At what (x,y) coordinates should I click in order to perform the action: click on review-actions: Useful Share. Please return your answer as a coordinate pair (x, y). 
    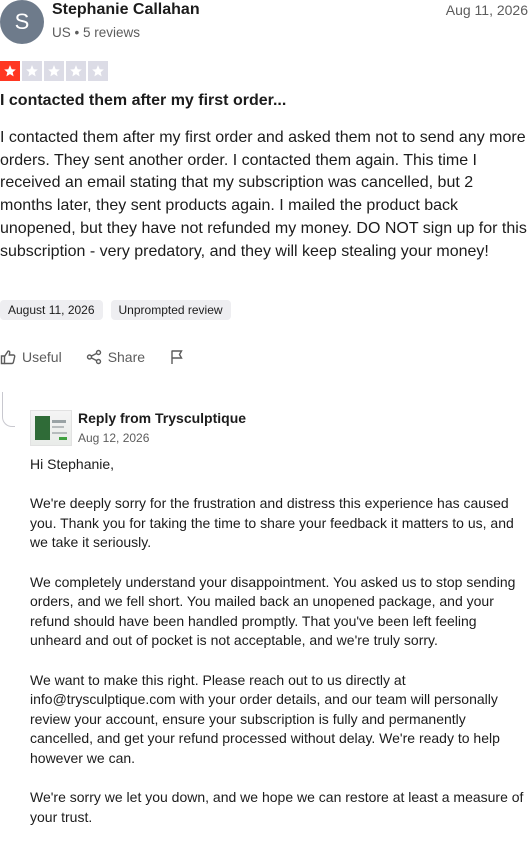
    Looking at the image, I should click on (92, 357).